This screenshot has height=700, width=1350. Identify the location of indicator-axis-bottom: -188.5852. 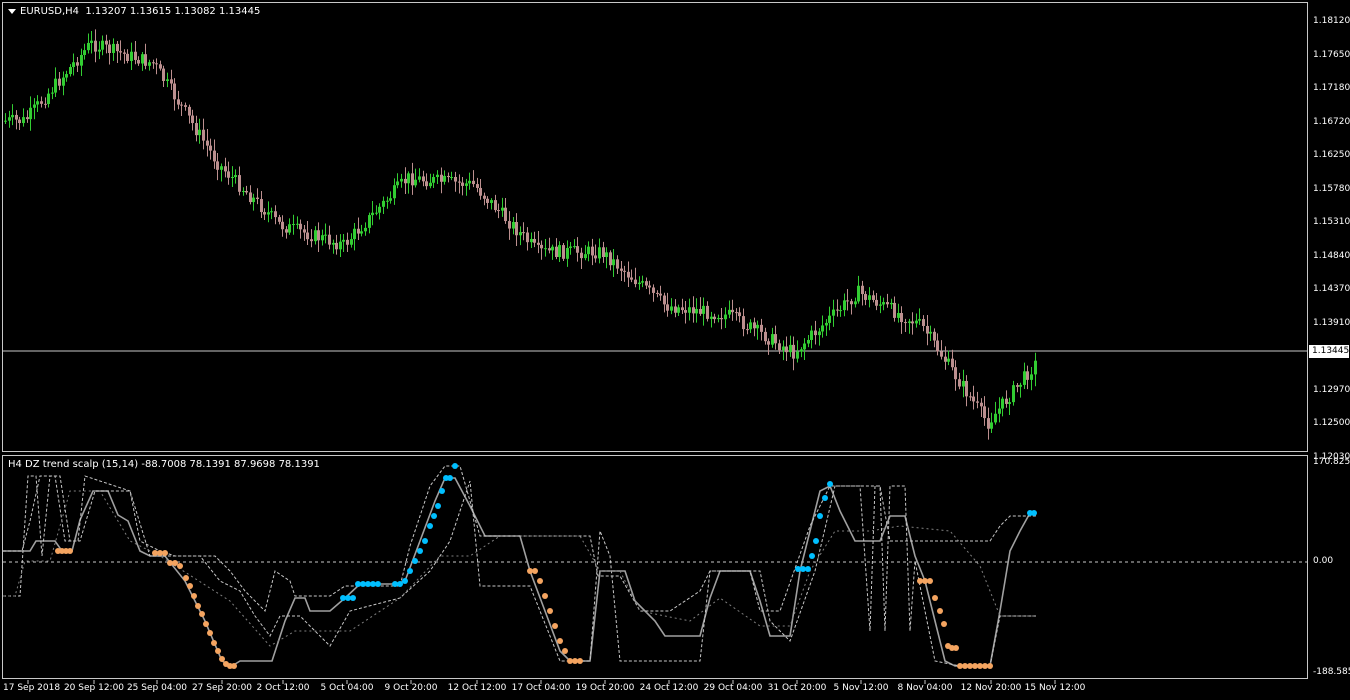
(1331, 672).